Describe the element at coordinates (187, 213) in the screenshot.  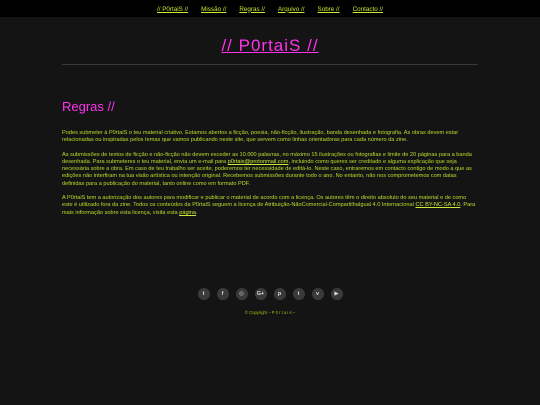
I see `license-page-link: página` at that location.